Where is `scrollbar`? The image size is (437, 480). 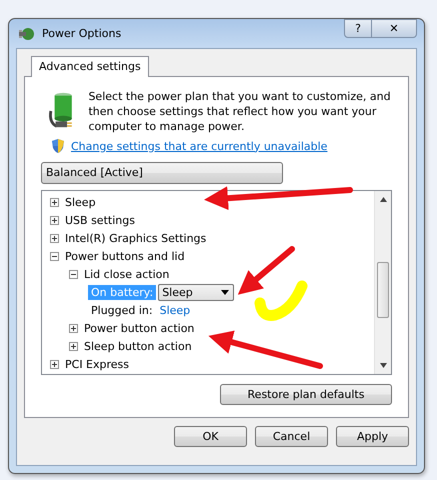
scrollbar is located at coordinates (382, 282).